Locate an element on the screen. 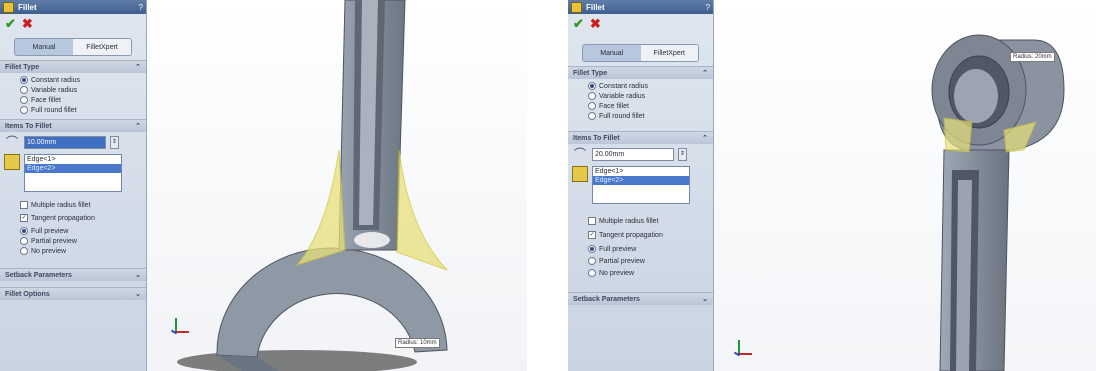  option-label: Full round fillet is located at coordinates (622, 116).